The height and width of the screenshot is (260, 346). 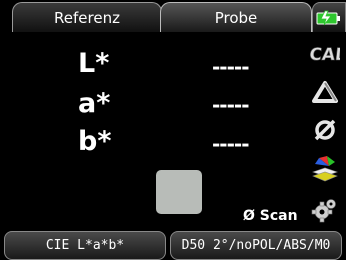 What do you see at coordinates (95, 141) in the screenshot?
I see `b-star-label: b*` at bounding box center [95, 141].